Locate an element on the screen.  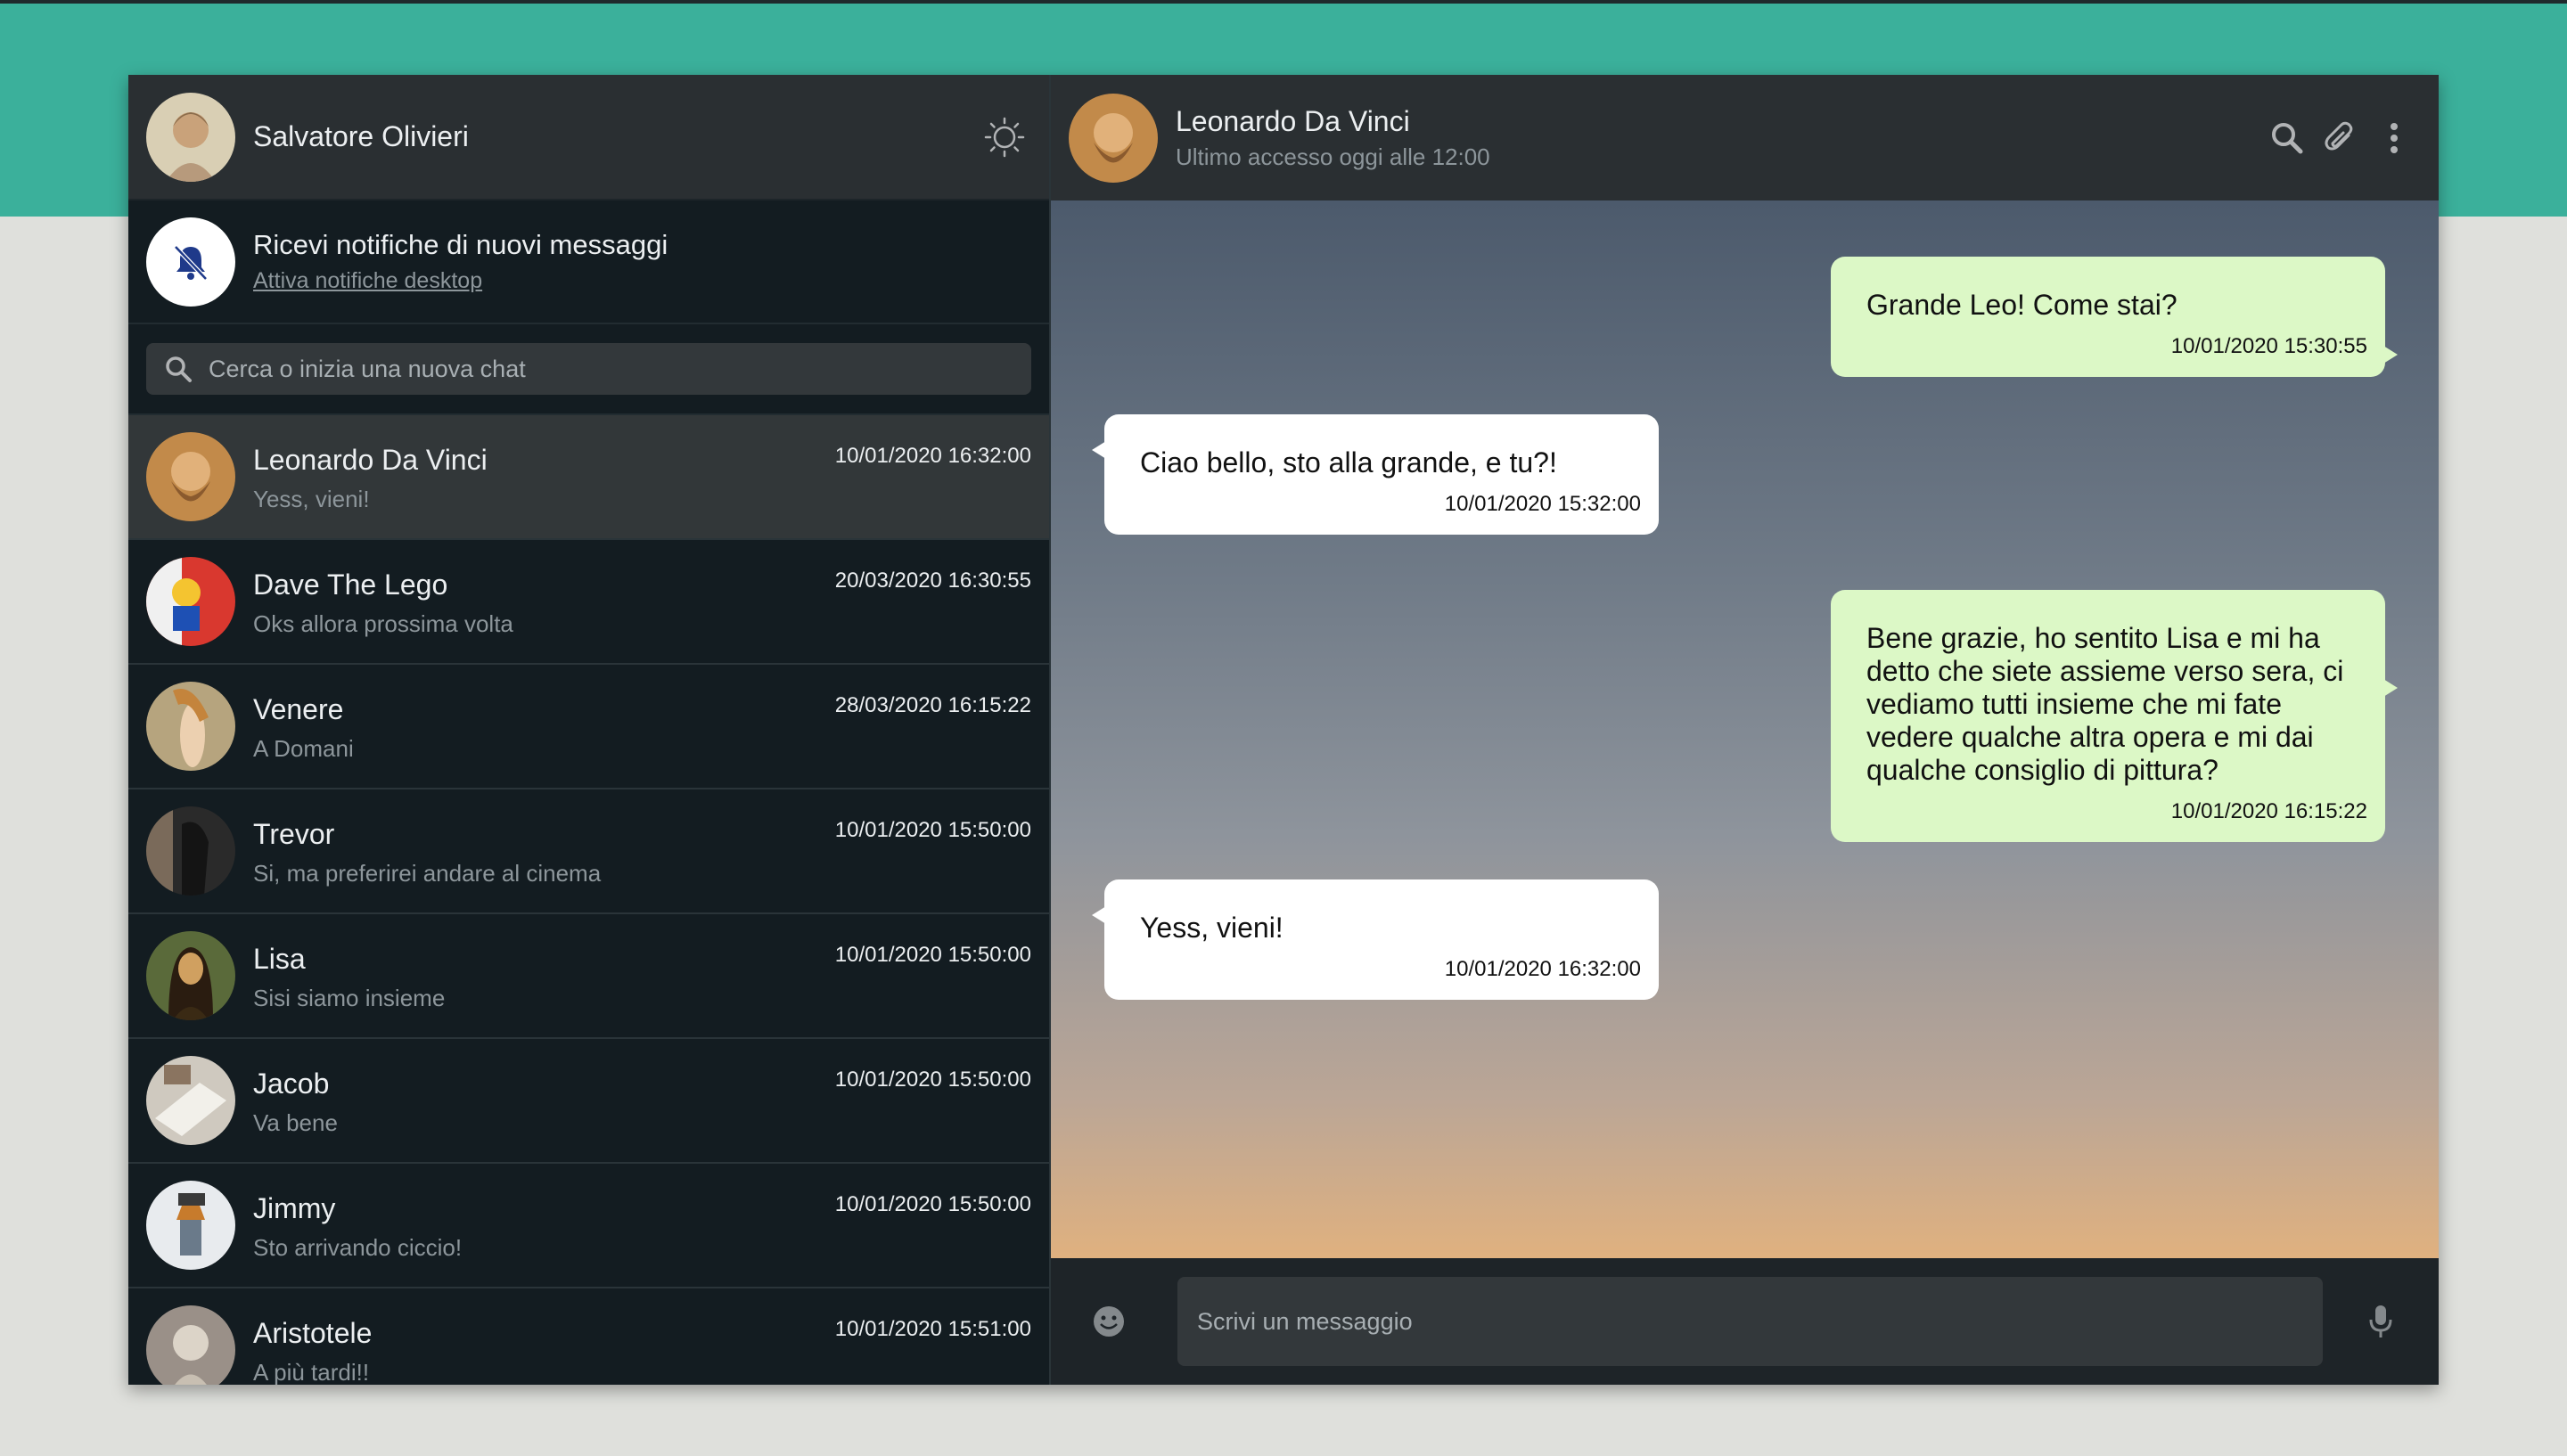
chat-info: Leonardo Da Vinci Yess, vieni! is located at coordinates (642, 476).